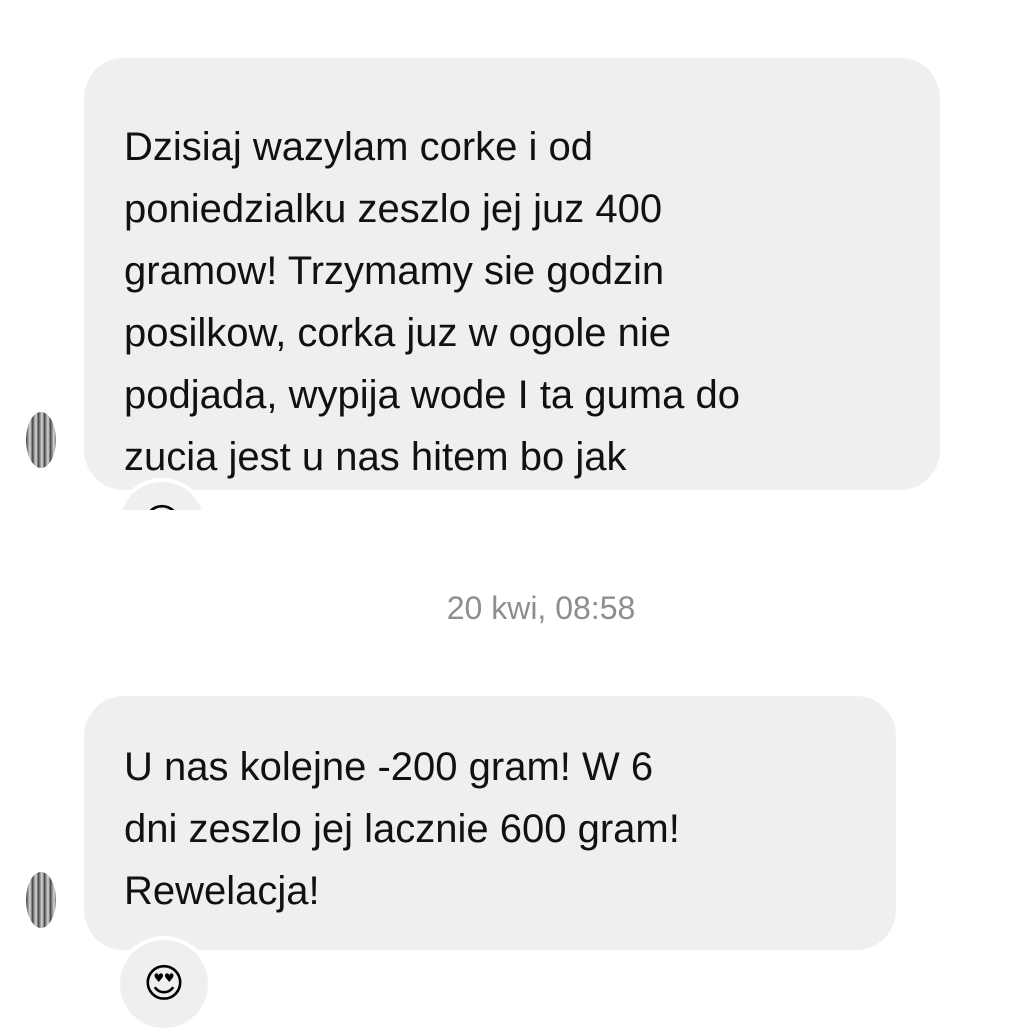  I want to click on reaction-clip: 😍, so click(163, 494).